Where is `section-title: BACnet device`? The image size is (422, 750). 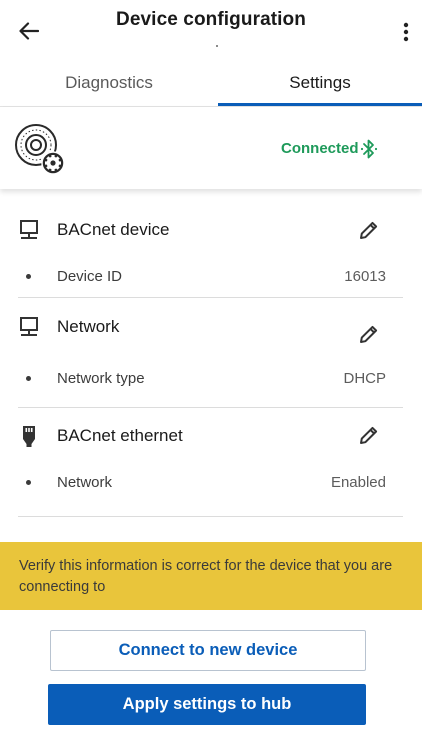 section-title: BACnet device is located at coordinates (113, 229).